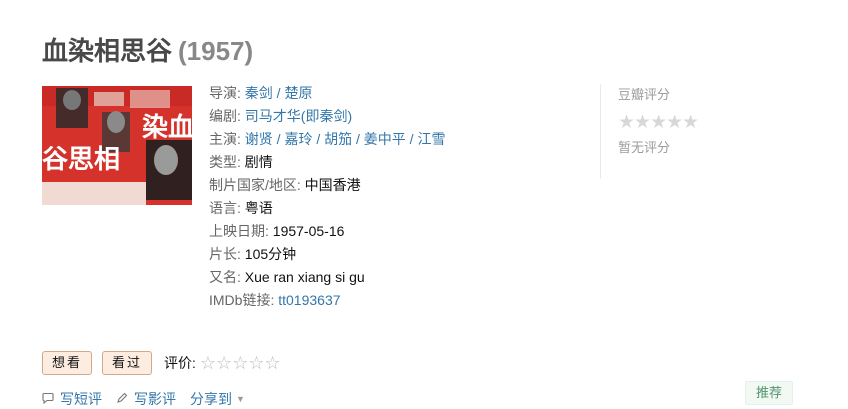 The image size is (848, 409). I want to click on no-rating-text: 暂无评分, so click(644, 147).